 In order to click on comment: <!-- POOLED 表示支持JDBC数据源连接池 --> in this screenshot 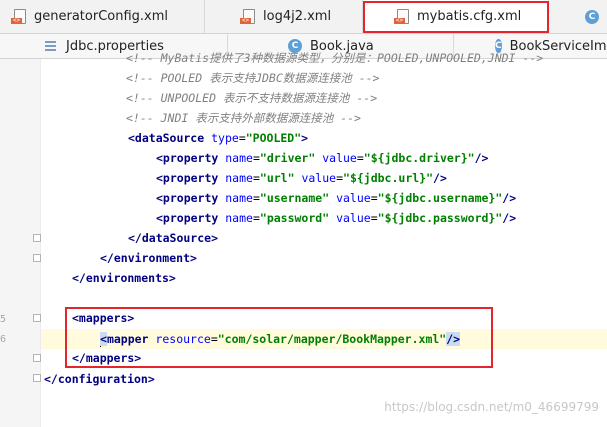, I will do `click(253, 78)`.